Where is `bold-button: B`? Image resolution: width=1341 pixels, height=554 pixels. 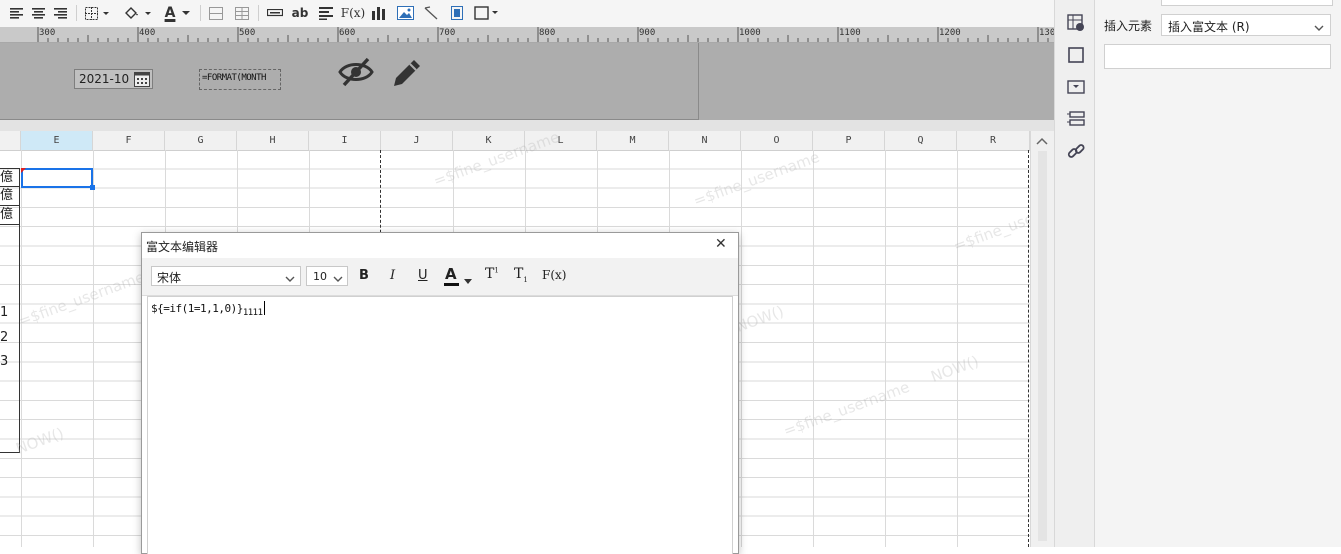 bold-button: B is located at coordinates (364, 275).